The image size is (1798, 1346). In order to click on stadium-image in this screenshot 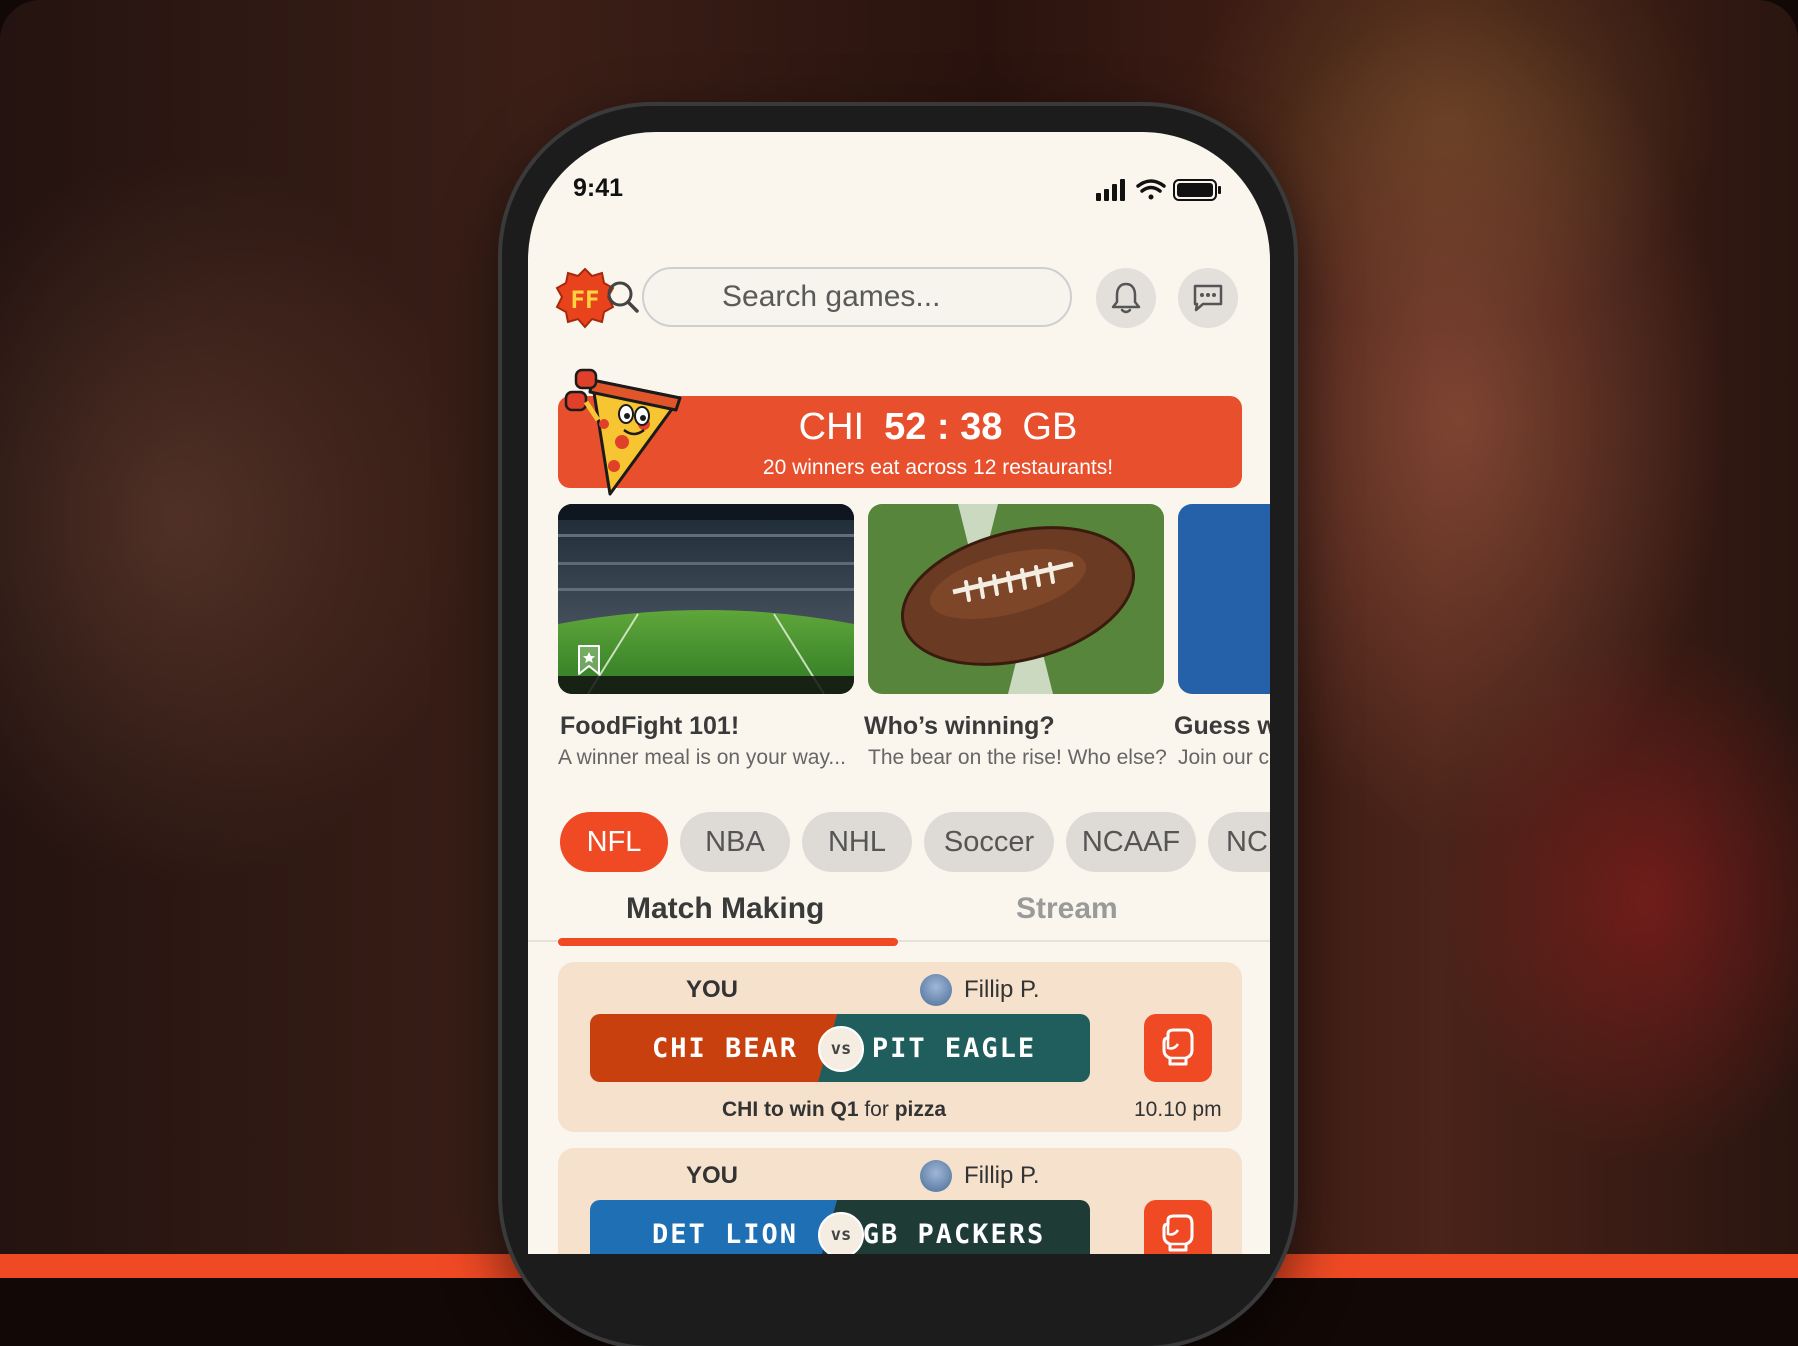, I will do `click(706, 599)`.